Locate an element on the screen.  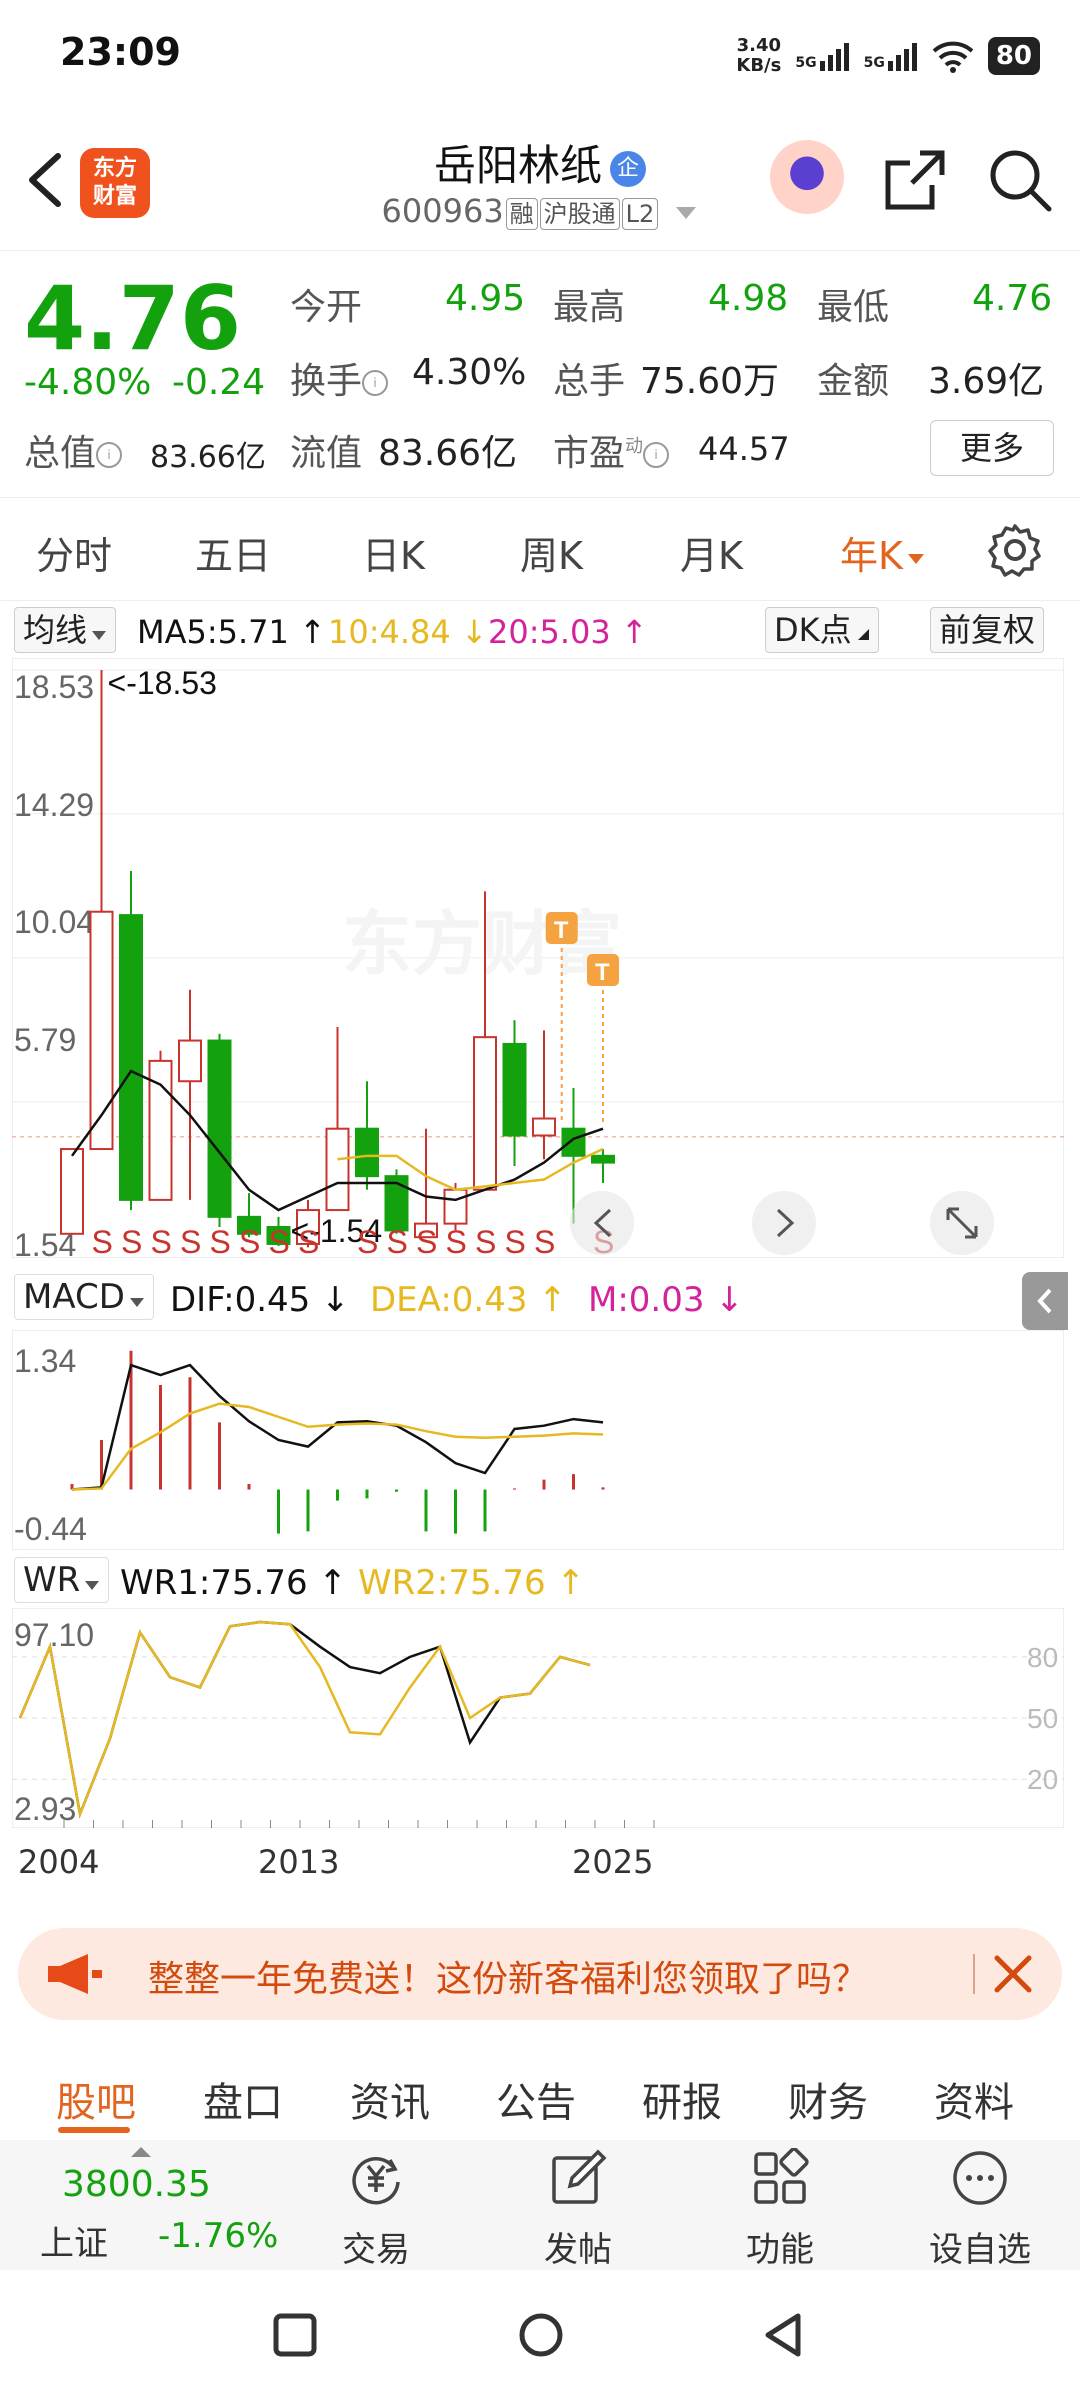
tab-announcements: 公告 is located at coordinates (536, 2099).